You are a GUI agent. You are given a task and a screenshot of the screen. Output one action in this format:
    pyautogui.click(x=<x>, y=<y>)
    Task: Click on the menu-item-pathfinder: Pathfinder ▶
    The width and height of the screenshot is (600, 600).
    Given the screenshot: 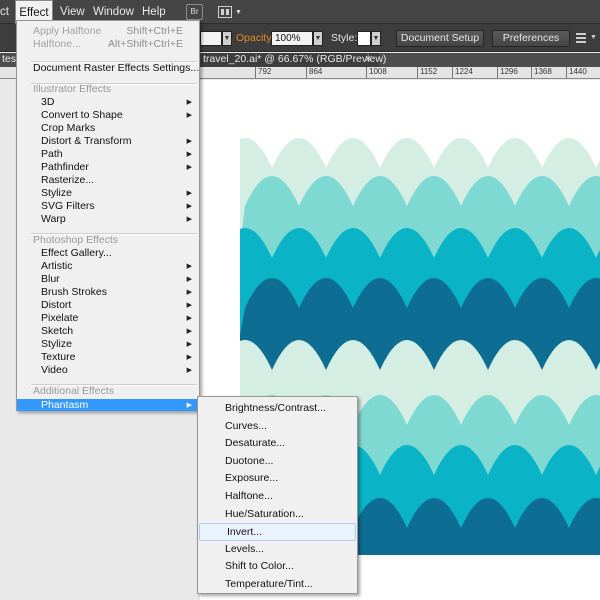 What is the action you would take?
    pyautogui.click(x=108, y=167)
    